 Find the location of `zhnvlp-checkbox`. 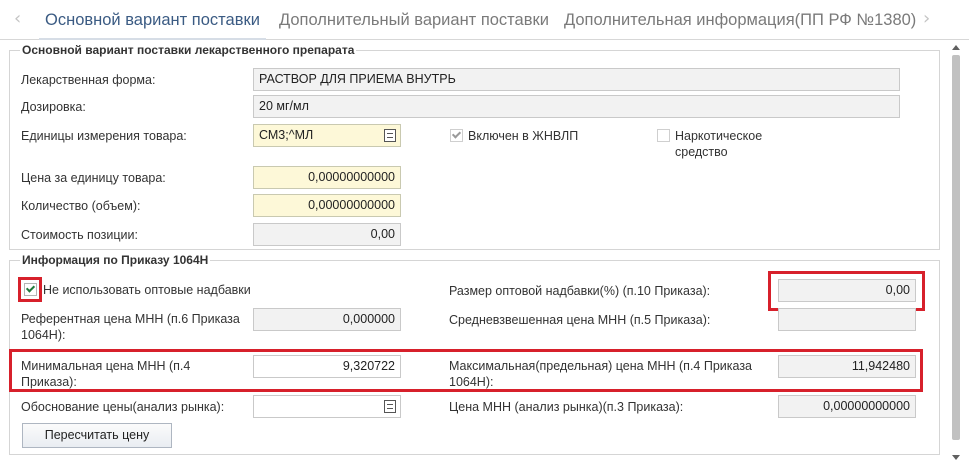

zhnvlp-checkbox is located at coordinates (456, 135).